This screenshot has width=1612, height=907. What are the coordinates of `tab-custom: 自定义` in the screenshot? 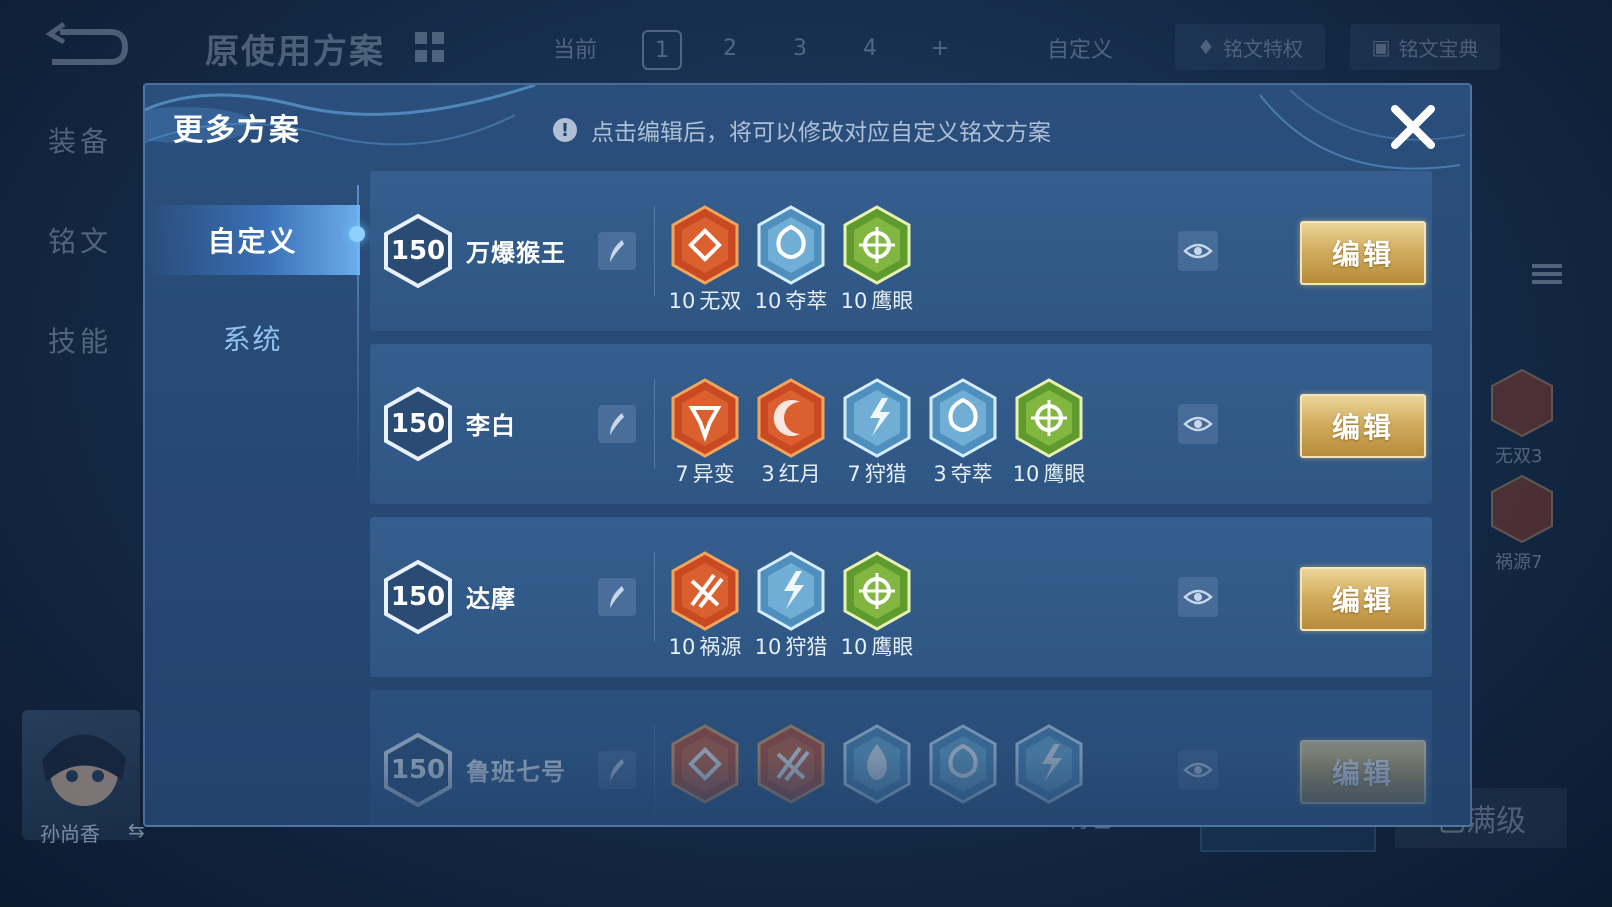 It's located at (1080, 48).